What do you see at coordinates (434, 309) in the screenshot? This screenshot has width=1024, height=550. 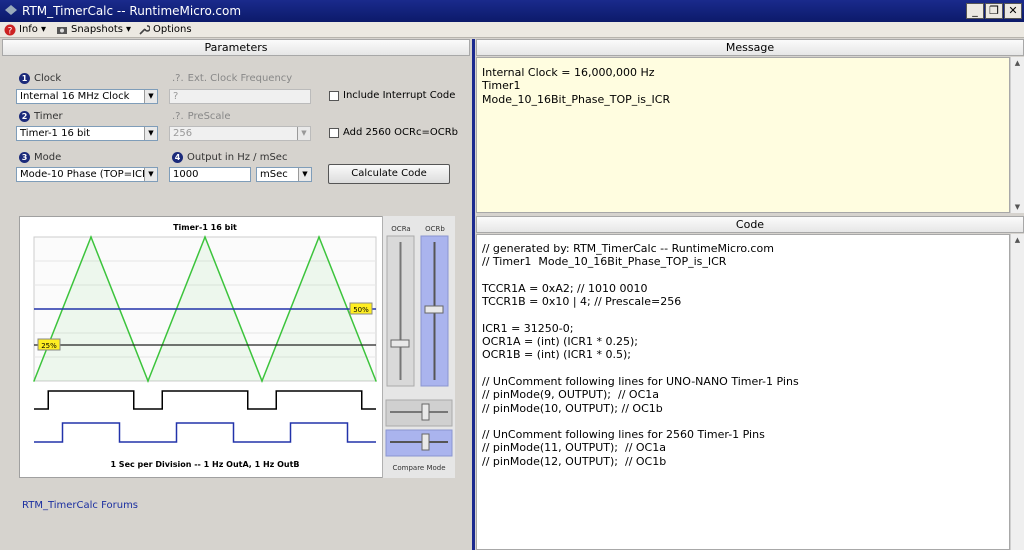 I see `ocrb-slider-thumb` at bounding box center [434, 309].